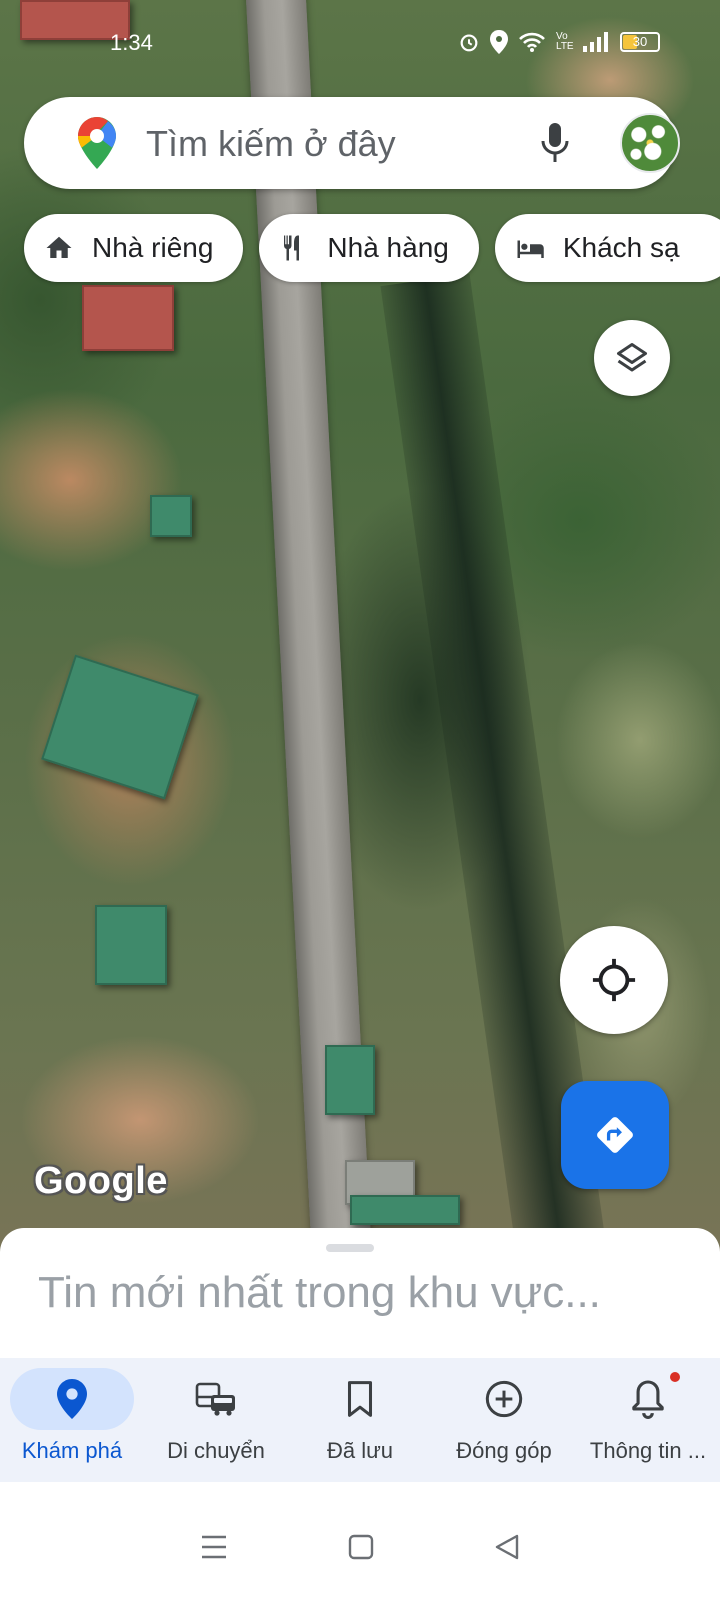  Describe the element at coordinates (555, 143) in the screenshot. I see `microphone-icon` at that location.